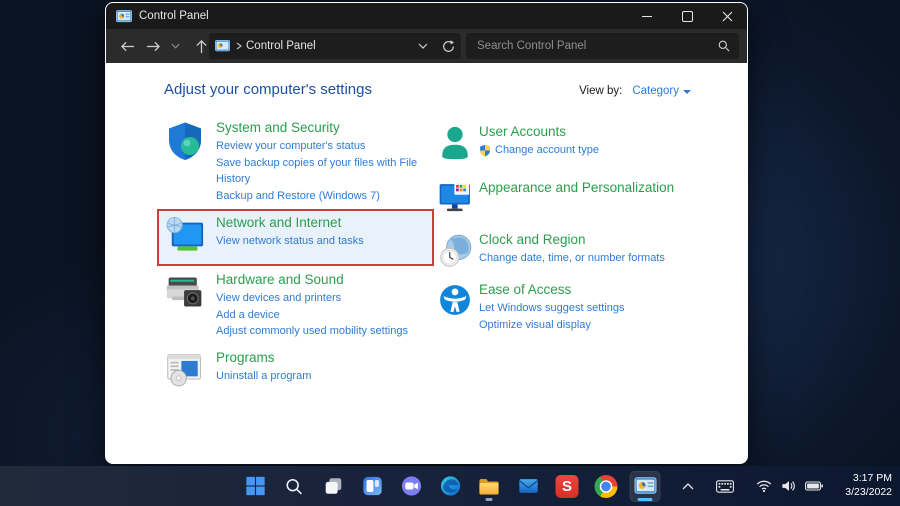 This screenshot has height=506, width=900. Describe the element at coordinates (606, 486) in the screenshot. I see `chrome-button` at that location.